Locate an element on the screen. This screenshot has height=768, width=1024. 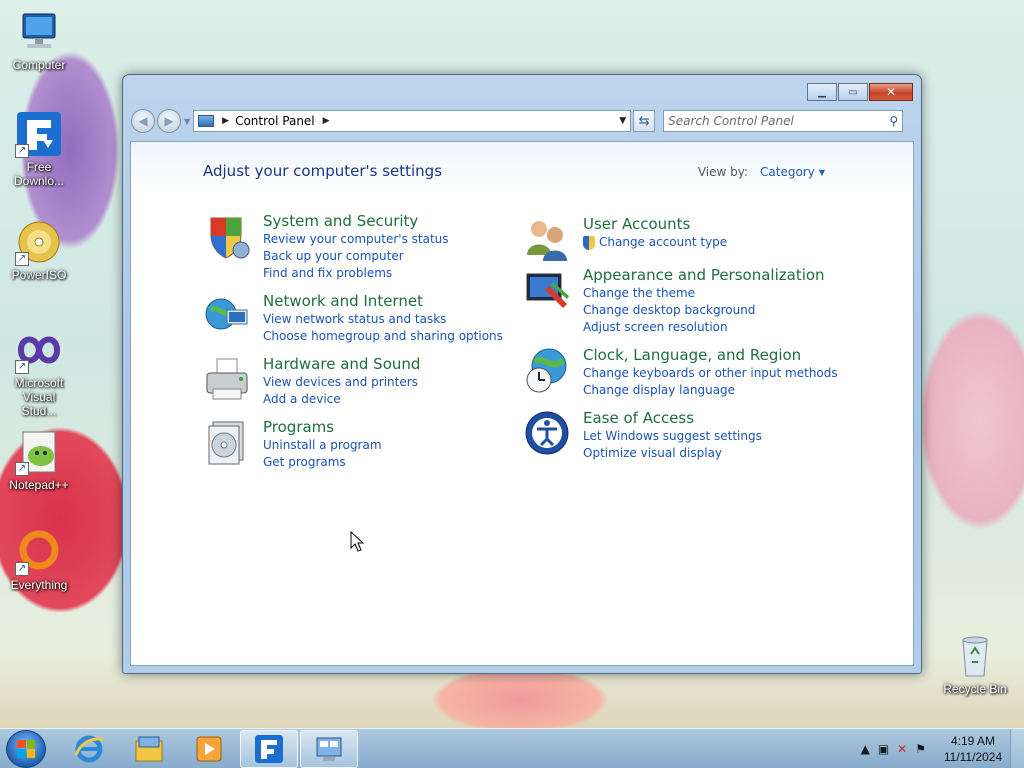
category-title: User Accounts is located at coordinates (655, 224).